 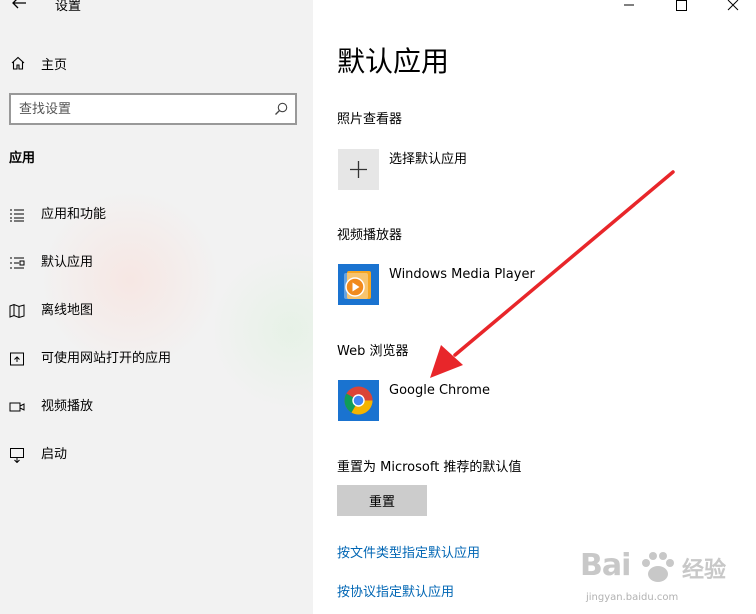 I want to click on reset-button: 重置, so click(x=382, y=500).